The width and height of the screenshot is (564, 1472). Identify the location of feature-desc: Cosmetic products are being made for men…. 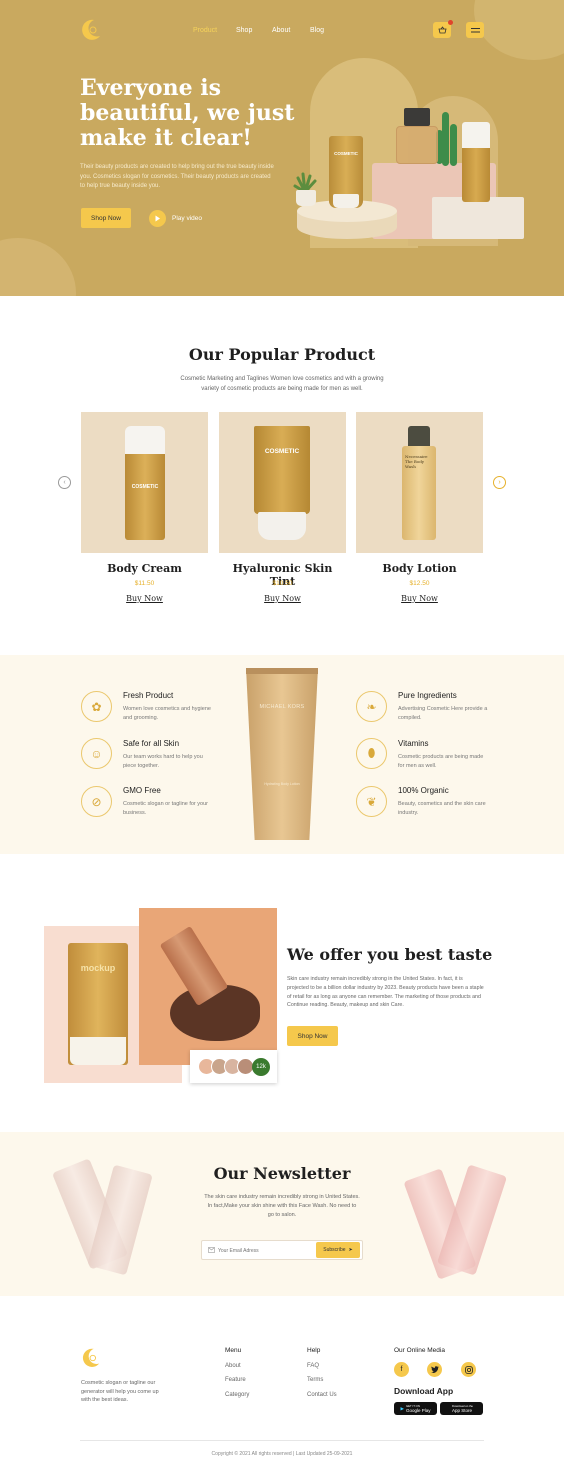
(441, 761).